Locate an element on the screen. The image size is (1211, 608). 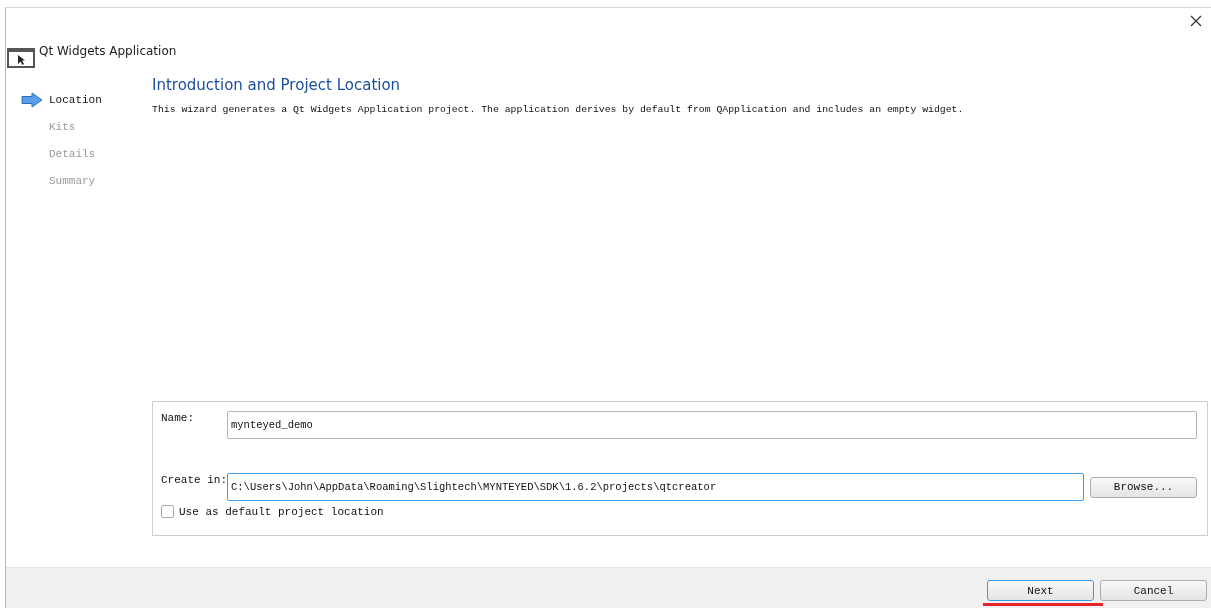
arrow-icon is located at coordinates (32, 99).